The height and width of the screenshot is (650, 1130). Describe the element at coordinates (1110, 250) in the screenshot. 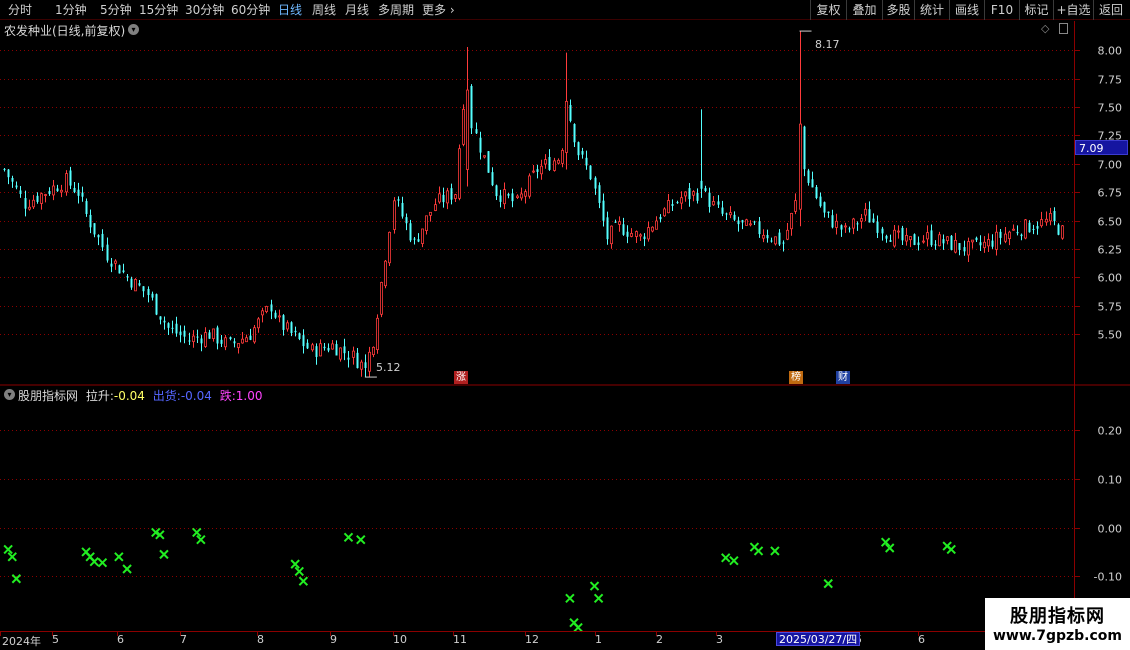

I see `price-axis-label: 6.25` at that location.